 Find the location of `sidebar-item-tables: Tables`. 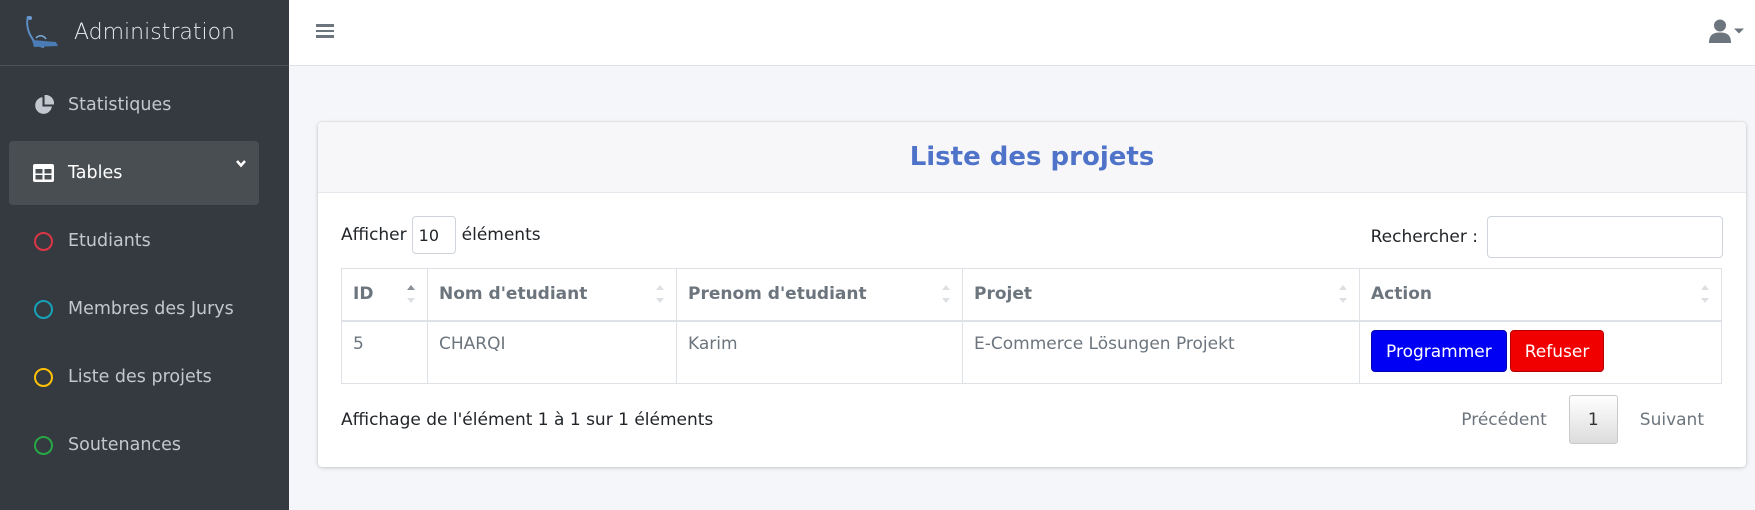

sidebar-item-tables: Tables is located at coordinates (134, 173).